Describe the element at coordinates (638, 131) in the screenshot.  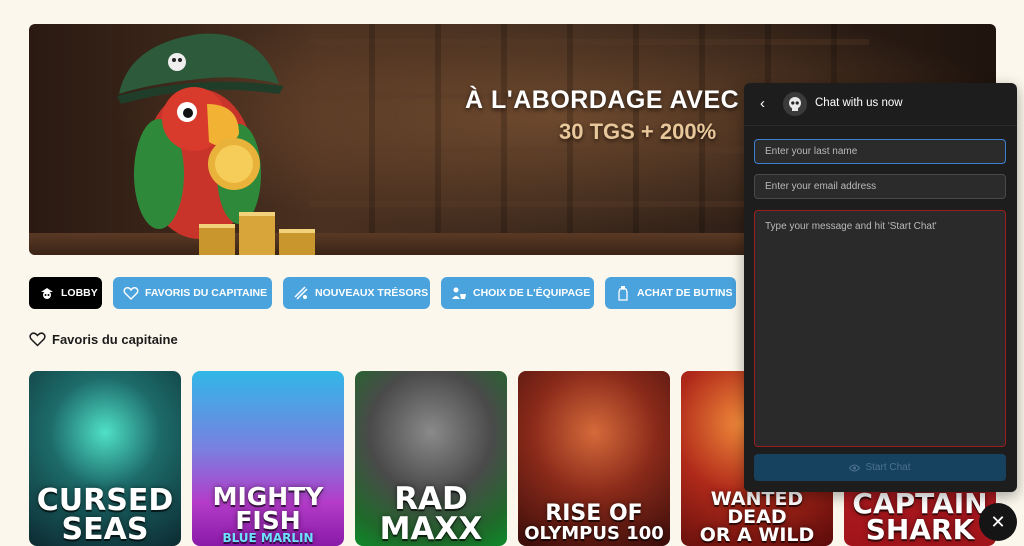
I see `banner-subtitle: 30 TGS + 200%` at that location.